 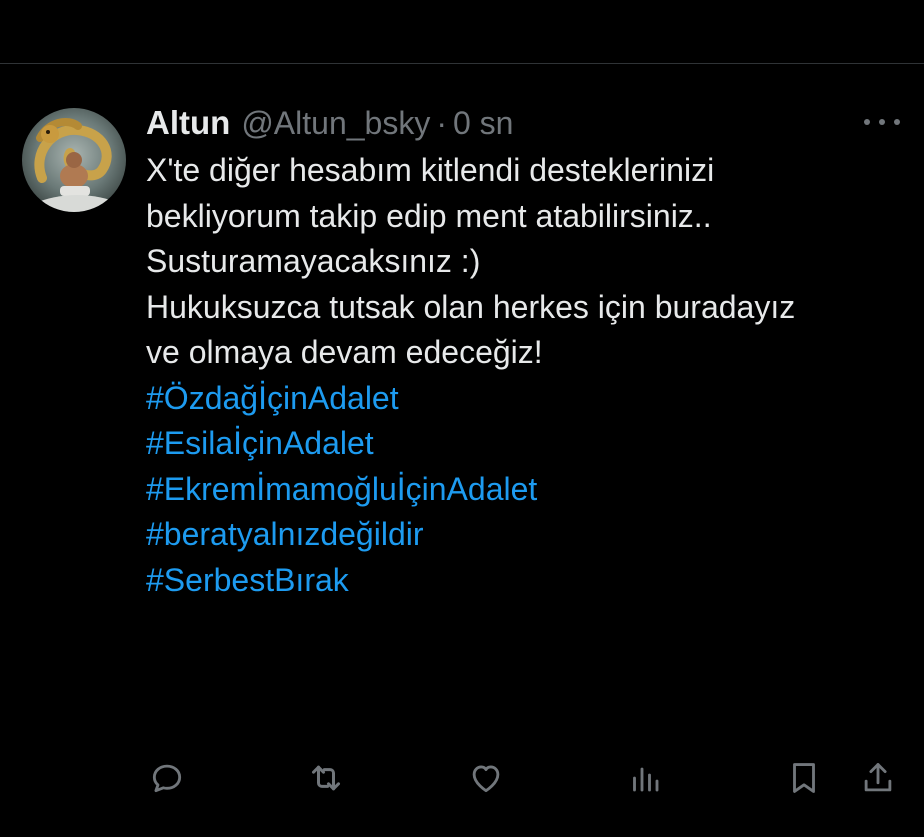 What do you see at coordinates (526, 581) in the screenshot?
I see `hashtag-link: #SerbestBırak` at bounding box center [526, 581].